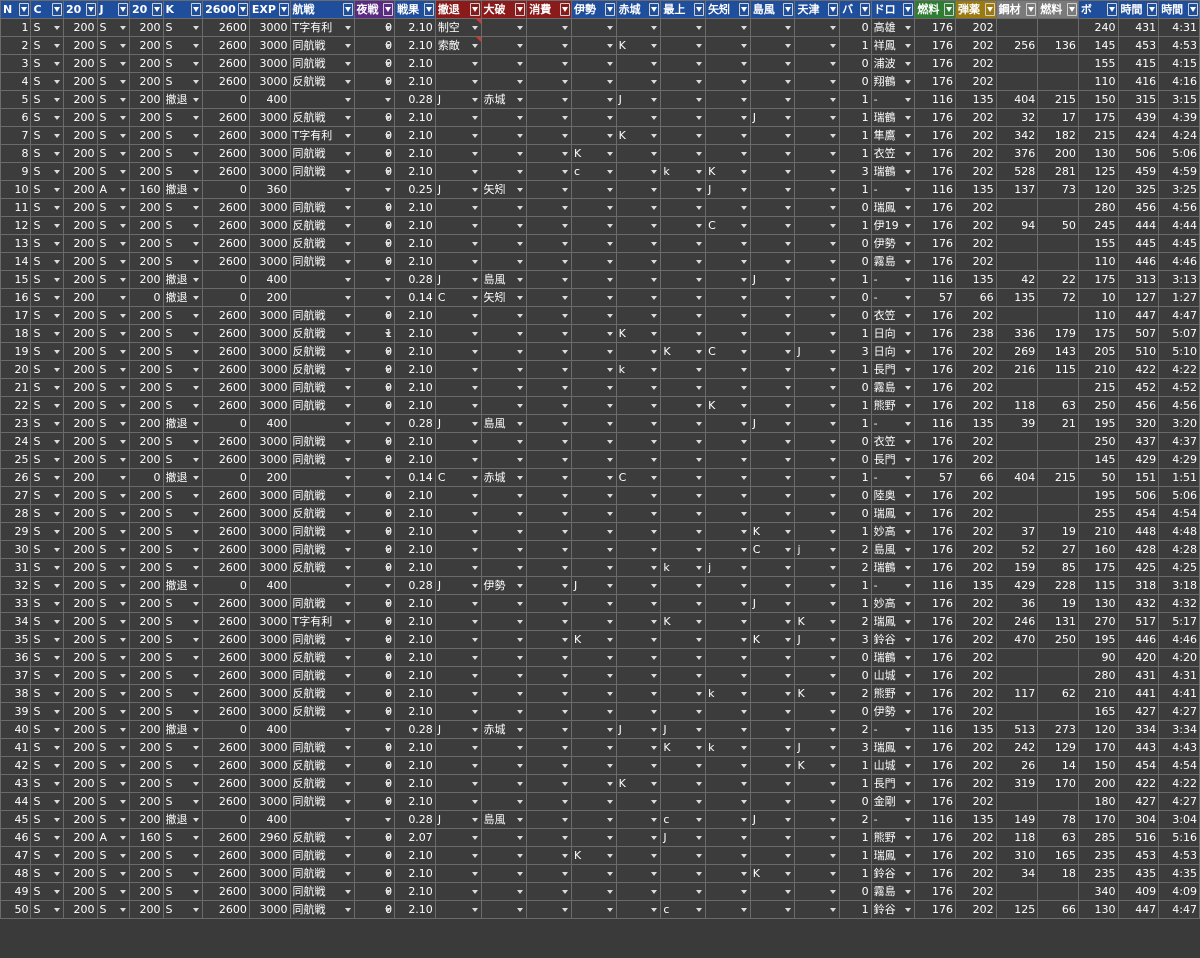  I want to click on cell-ammo: 202, so click(975, 315).